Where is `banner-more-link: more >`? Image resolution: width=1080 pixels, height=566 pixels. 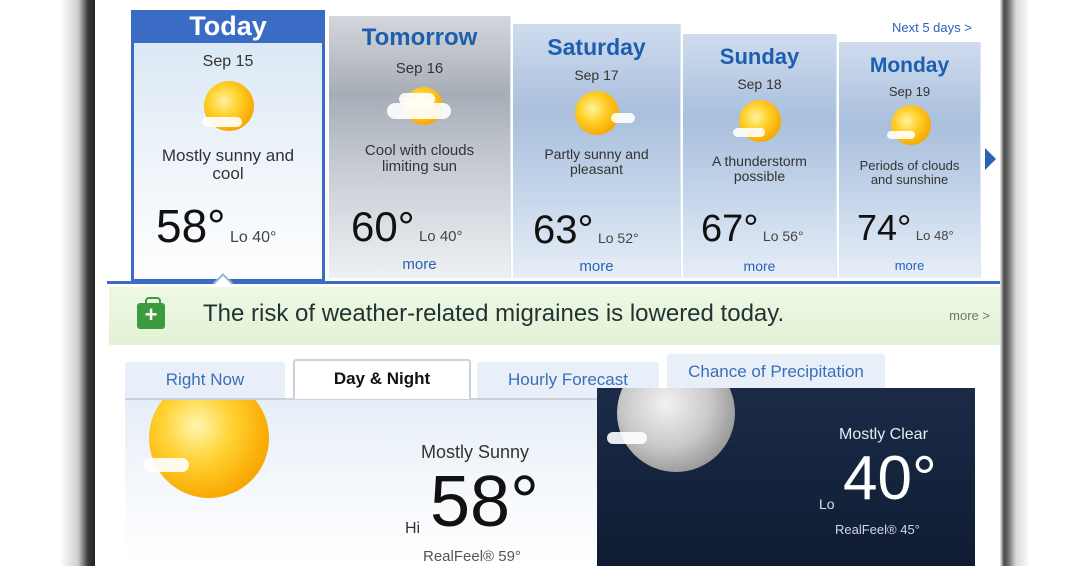 banner-more-link: more > is located at coordinates (969, 315).